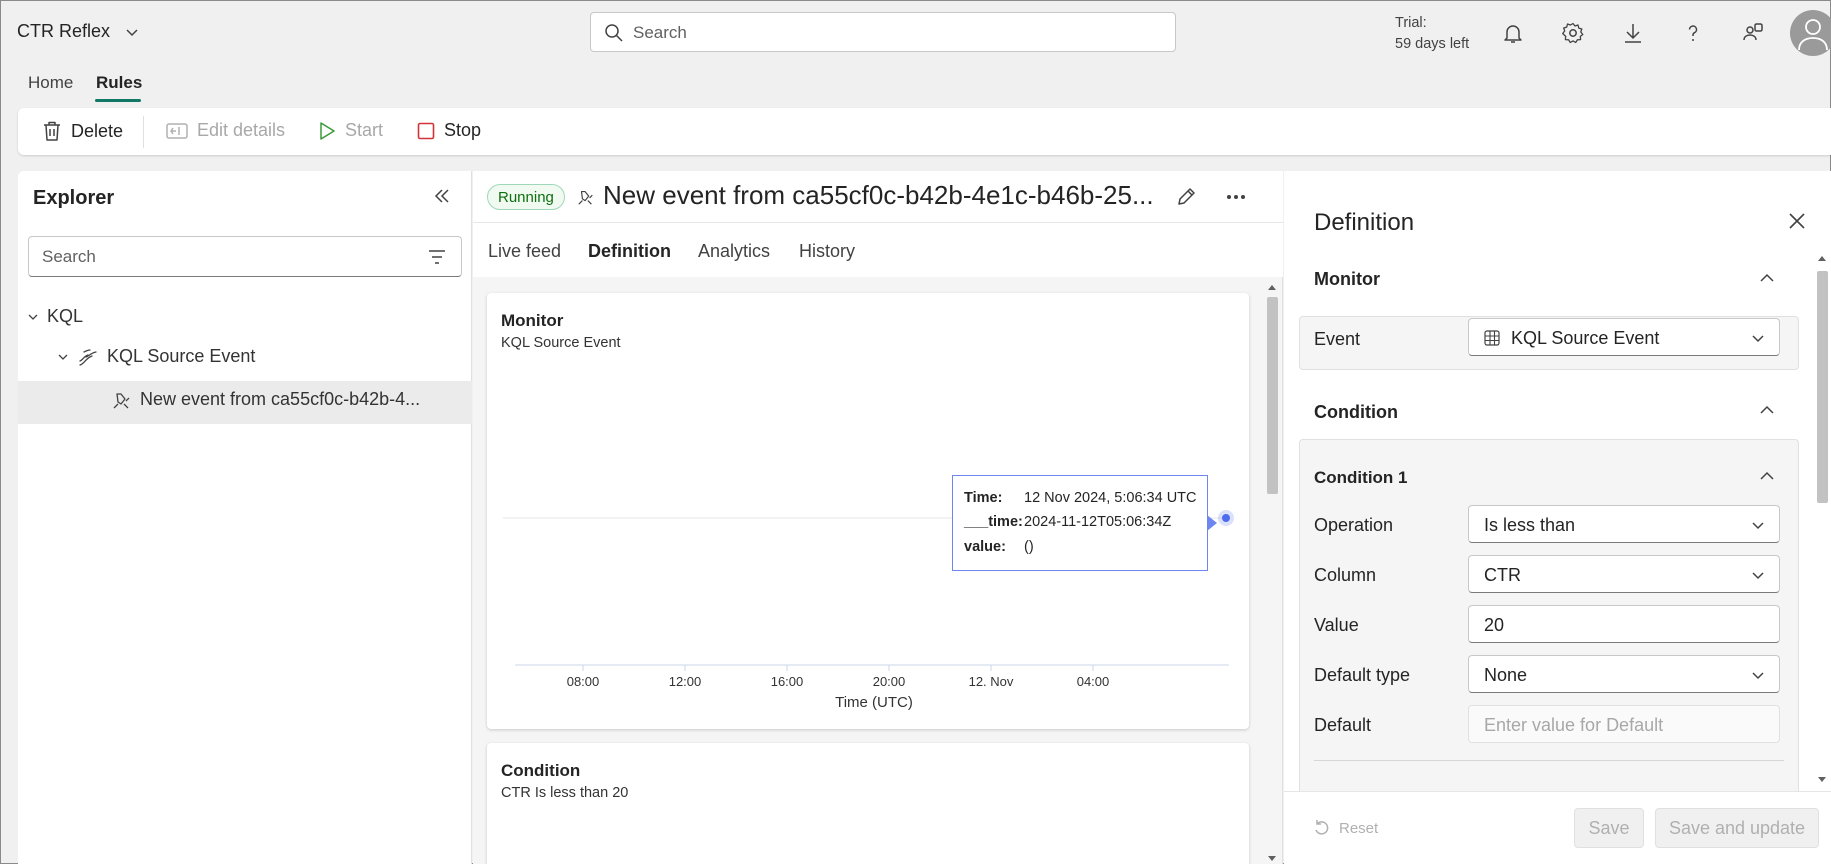 The image size is (1831, 864). What do you see at coordinates (156, 356) in the screenshot?
I see `tree-item-kql-source-event: KQL Source Event` at bounding box center [156, 356].